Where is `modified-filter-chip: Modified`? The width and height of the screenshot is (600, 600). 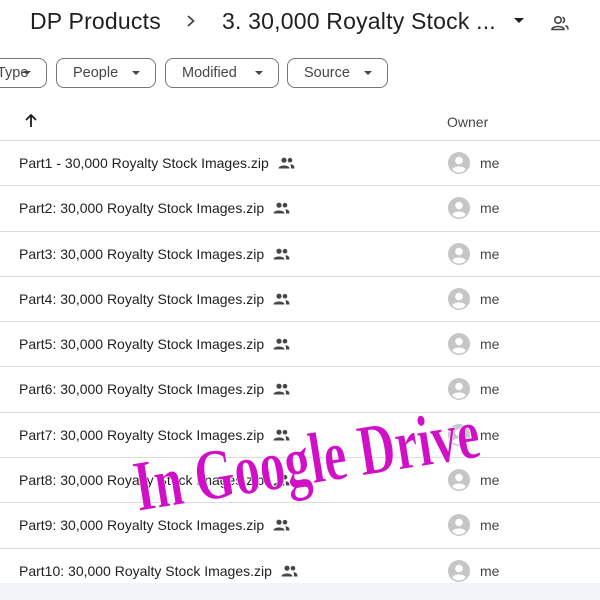
modified-filter-chip: Modified is located at coordinates (222, 73).